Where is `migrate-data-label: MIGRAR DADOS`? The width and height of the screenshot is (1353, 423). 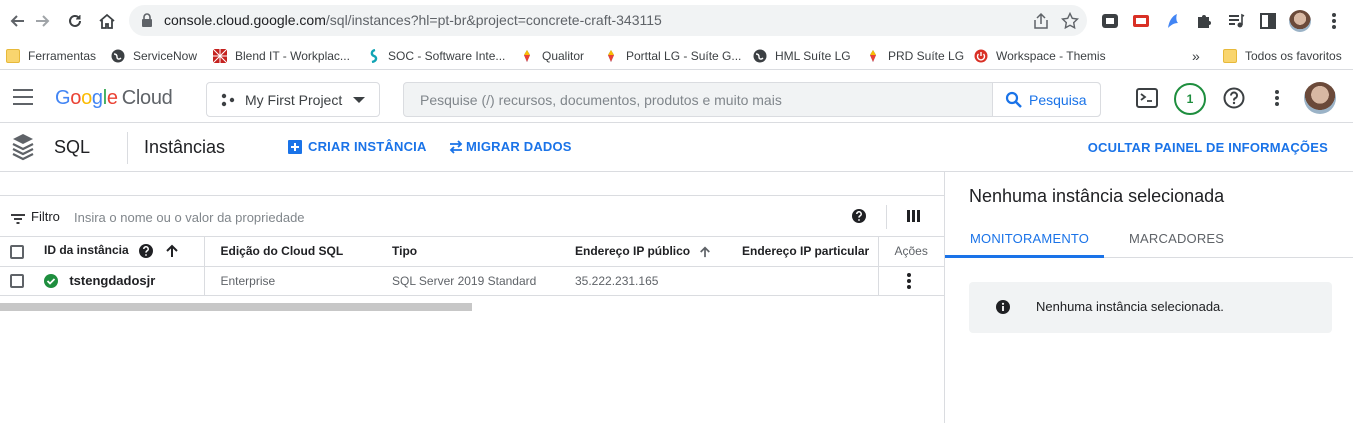
migrate-data-label: MIGRAR DADOS is located at coordinates (519, 146).